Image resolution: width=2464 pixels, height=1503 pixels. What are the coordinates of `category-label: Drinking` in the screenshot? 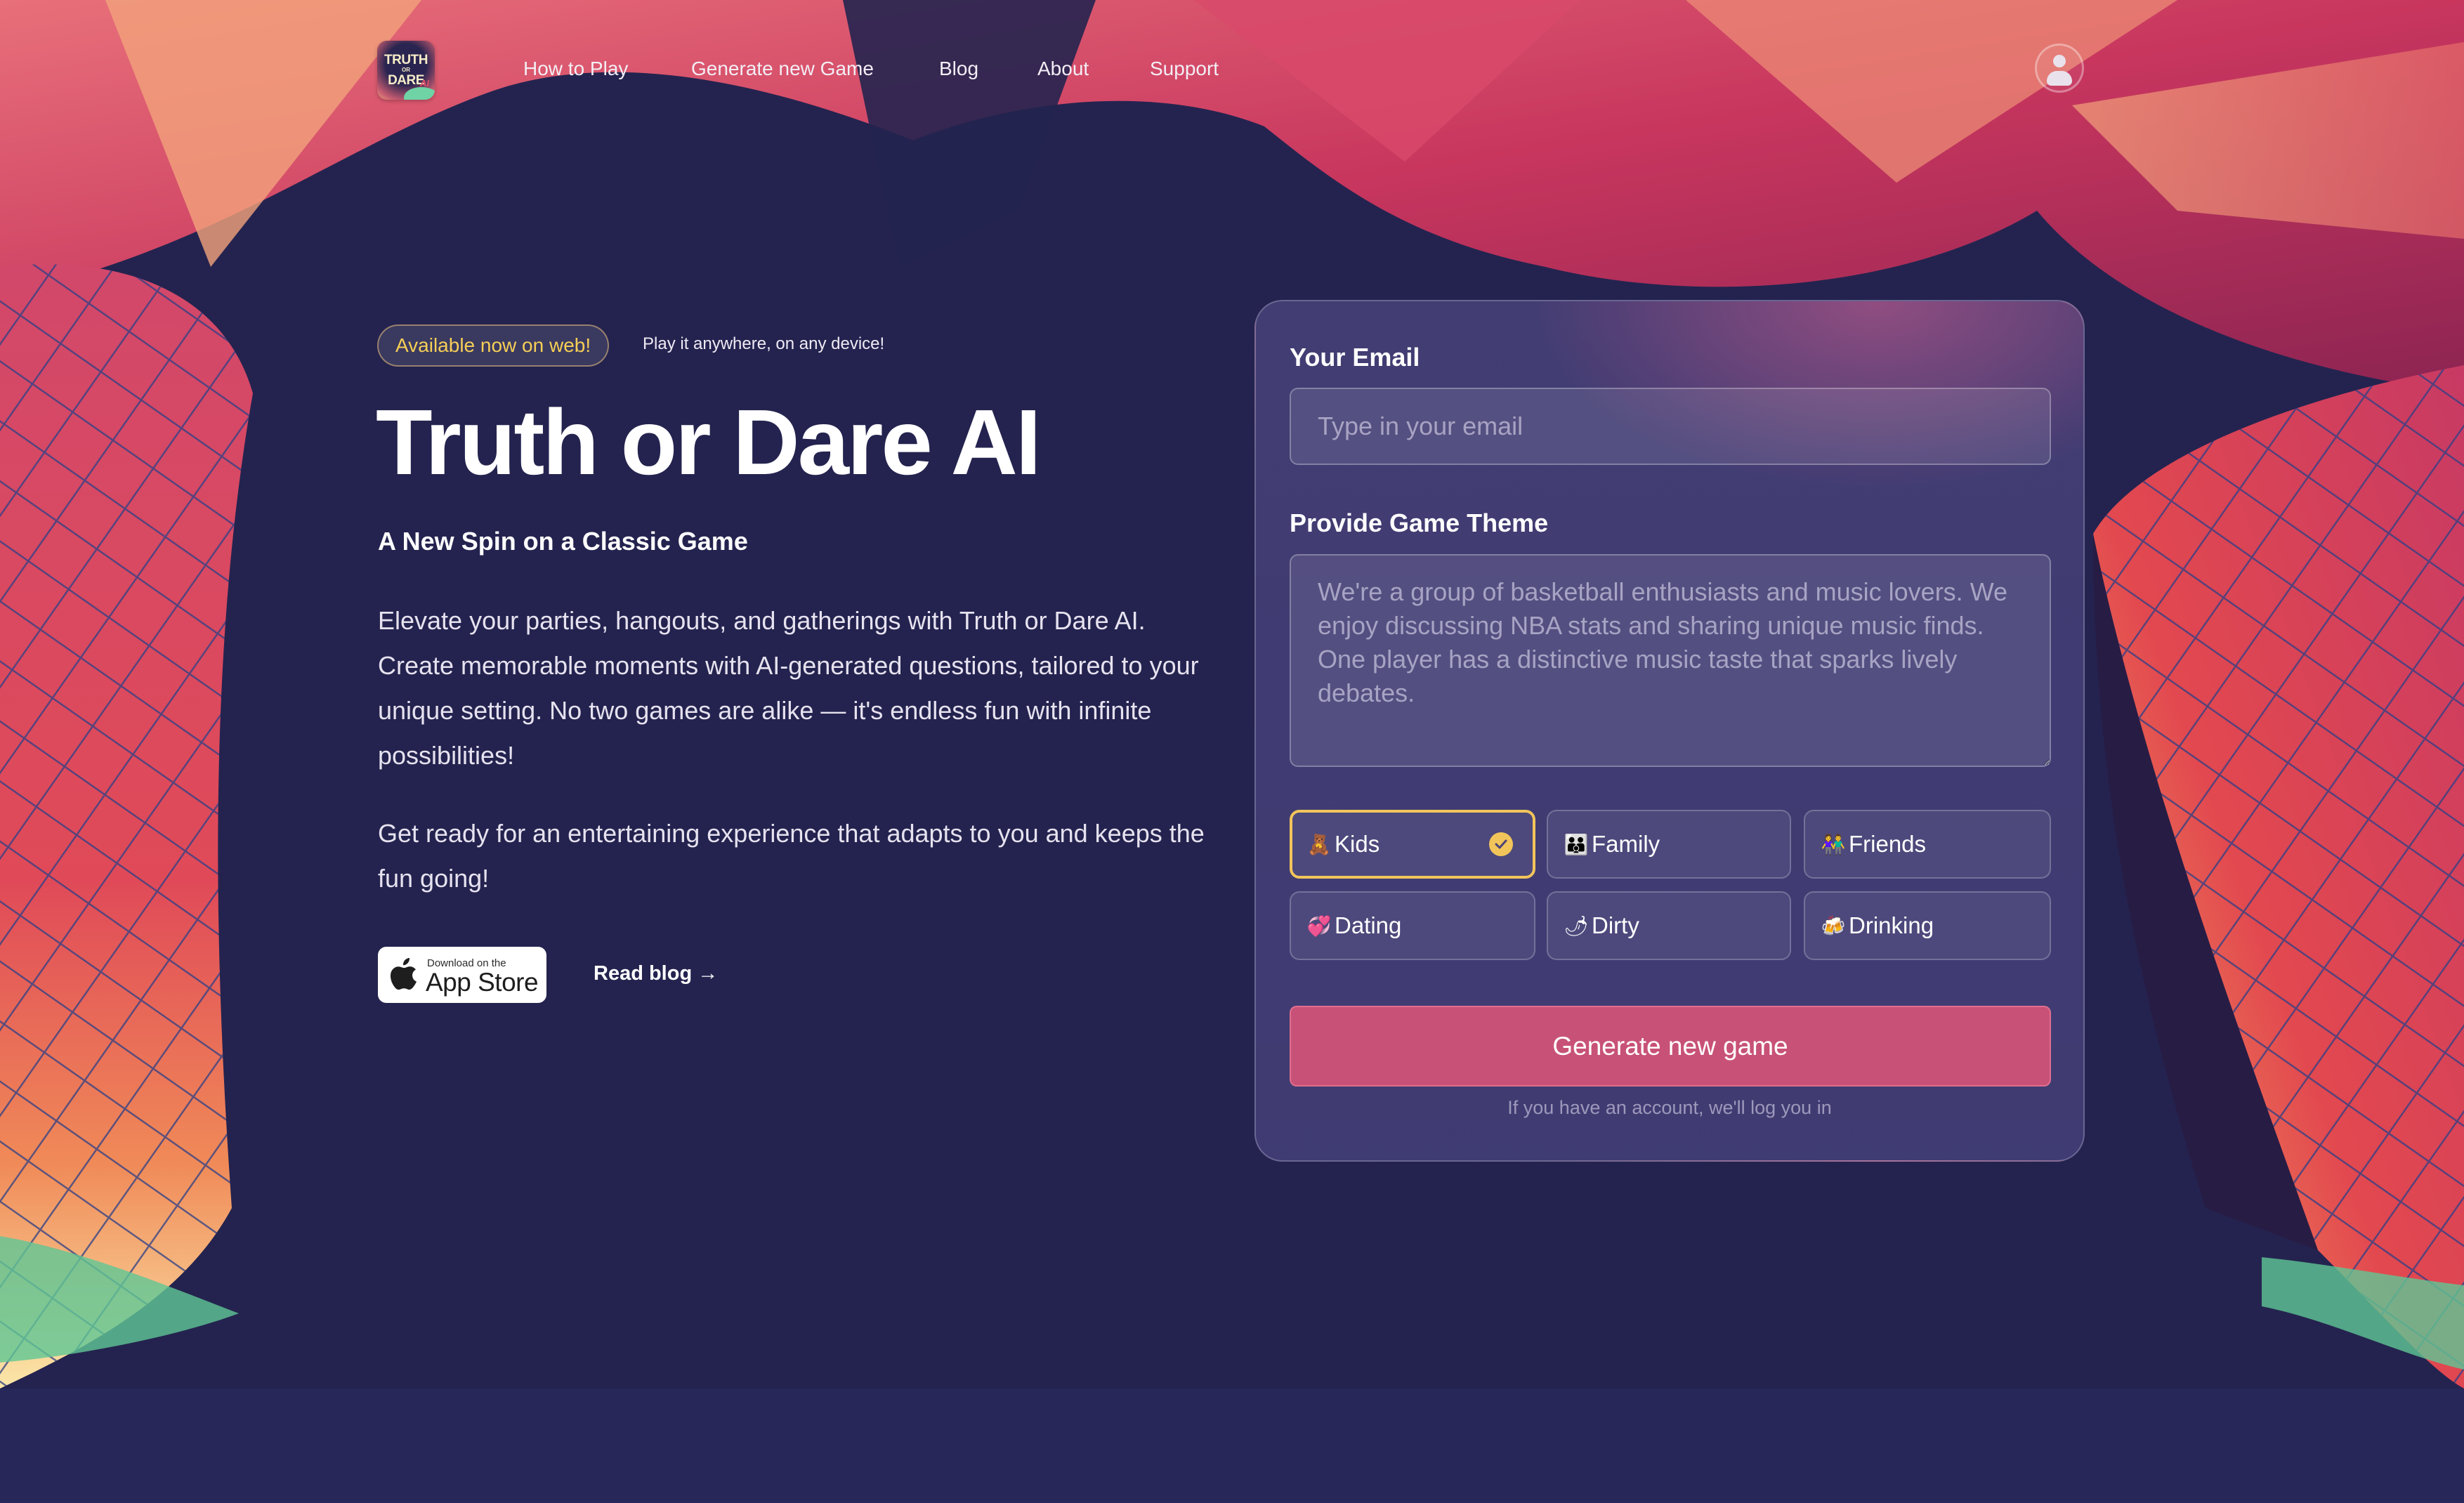 It's located at (1891, 925).